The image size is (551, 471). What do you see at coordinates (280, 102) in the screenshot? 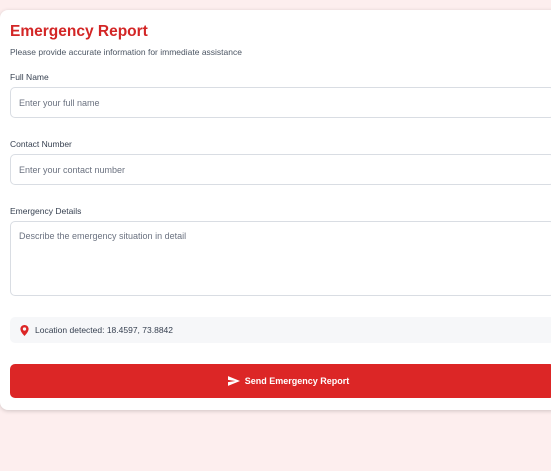
I see `full-name-input` at bounding box center [280, 102].